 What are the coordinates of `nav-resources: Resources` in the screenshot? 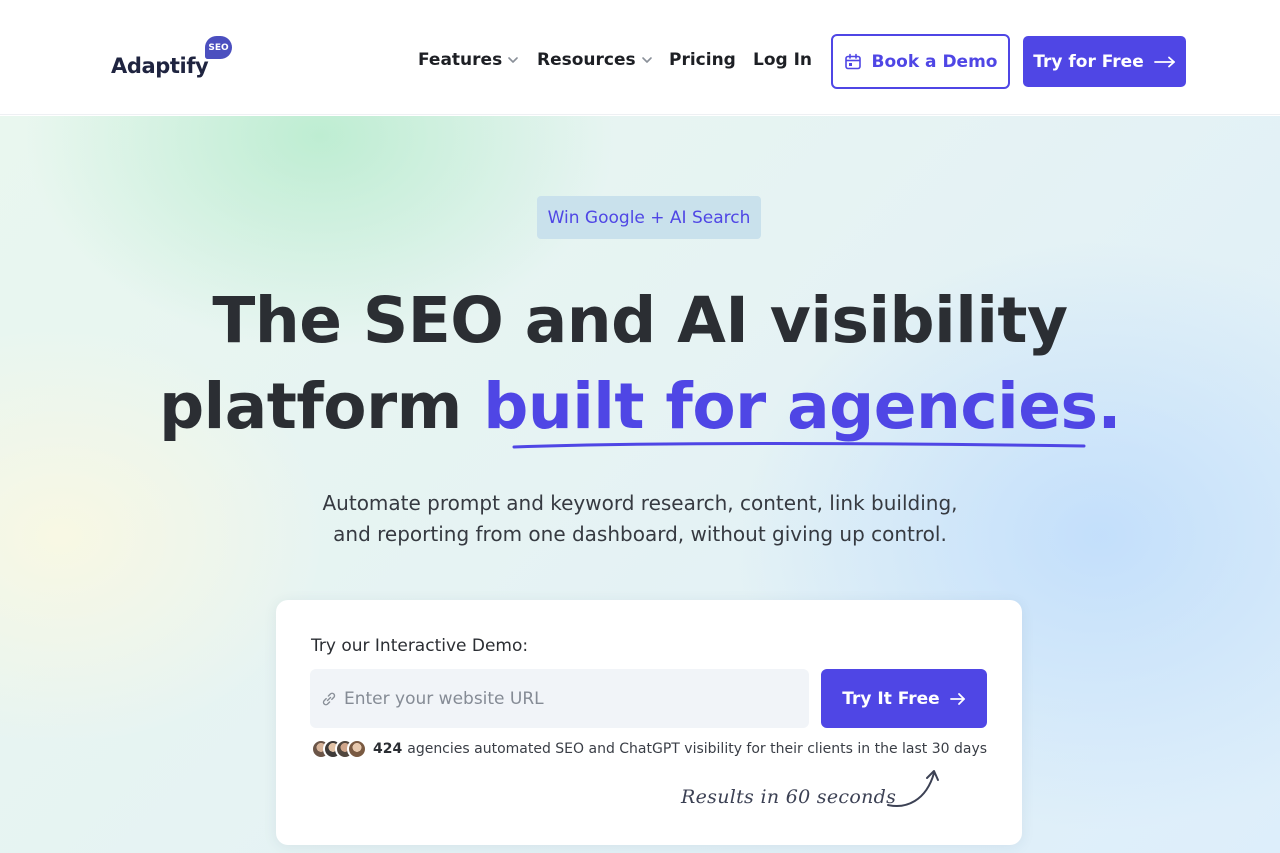 It's located at (595, 60).